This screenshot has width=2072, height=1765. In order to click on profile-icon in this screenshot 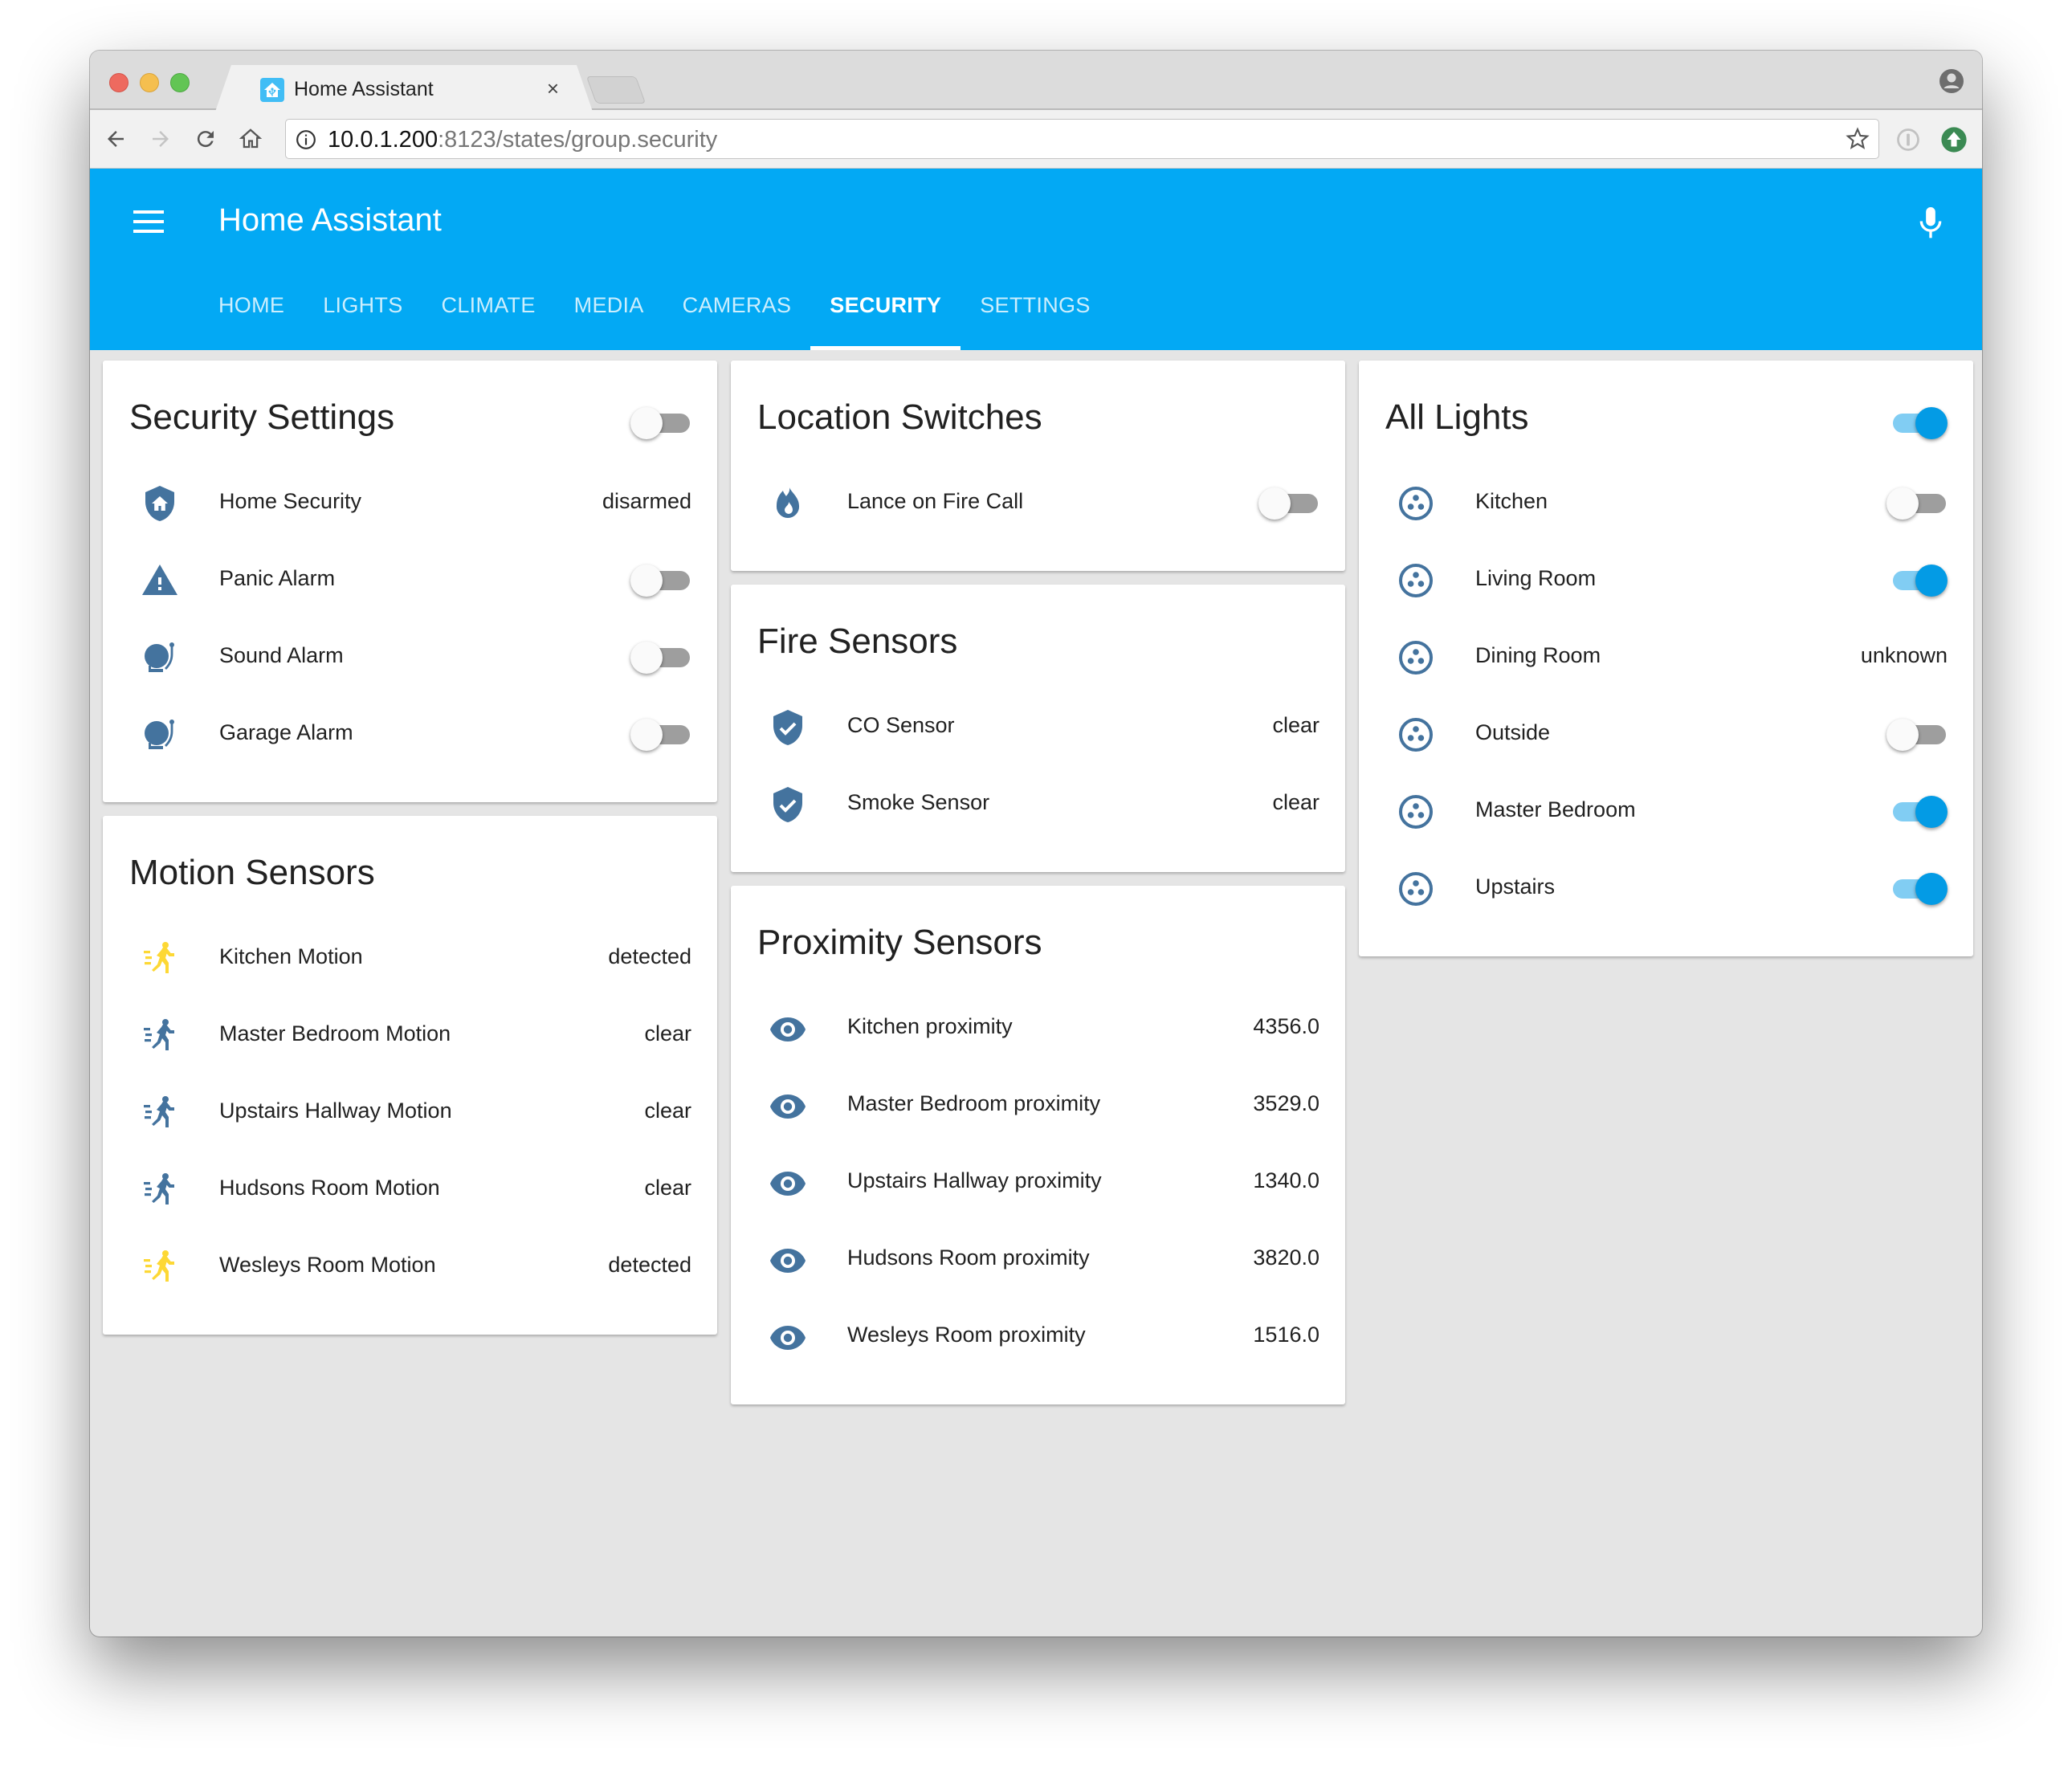, I will do `click(1951, 81)`.